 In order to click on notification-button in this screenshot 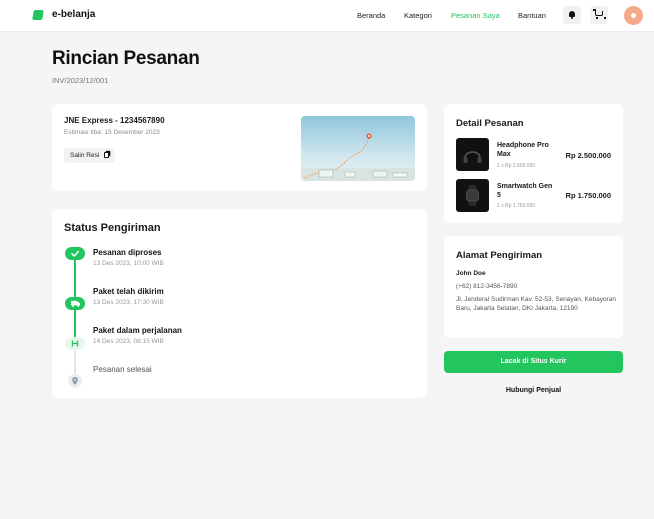, I will do `click(572, 15)`.